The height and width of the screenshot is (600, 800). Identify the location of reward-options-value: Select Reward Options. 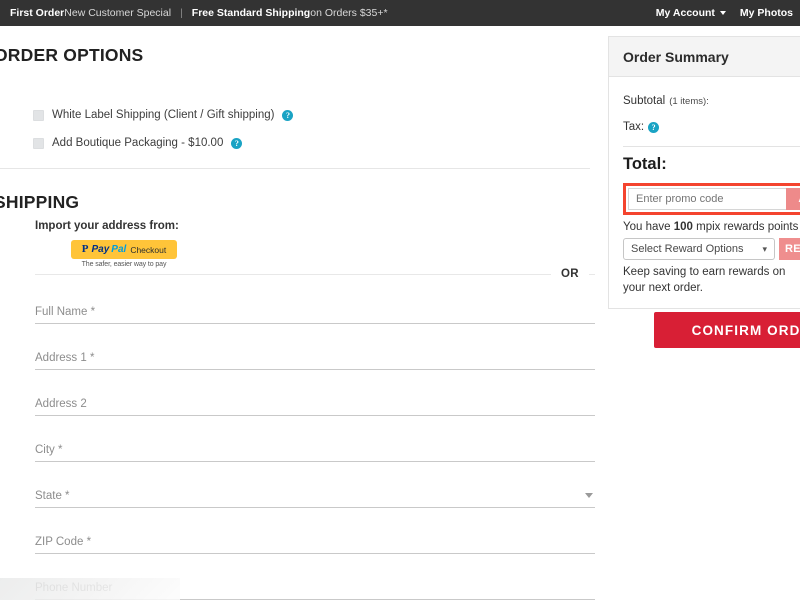
(687, 249).